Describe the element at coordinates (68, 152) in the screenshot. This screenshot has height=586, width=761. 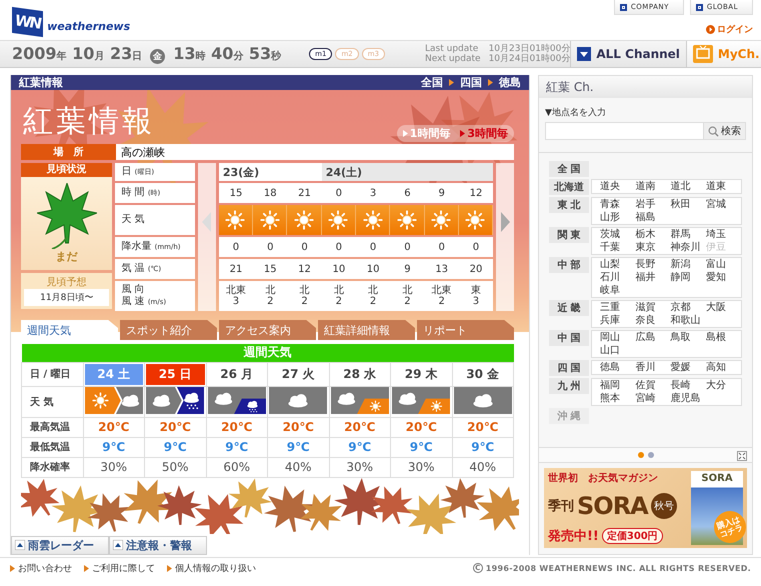
I see `place-label: 場 所` at that location.